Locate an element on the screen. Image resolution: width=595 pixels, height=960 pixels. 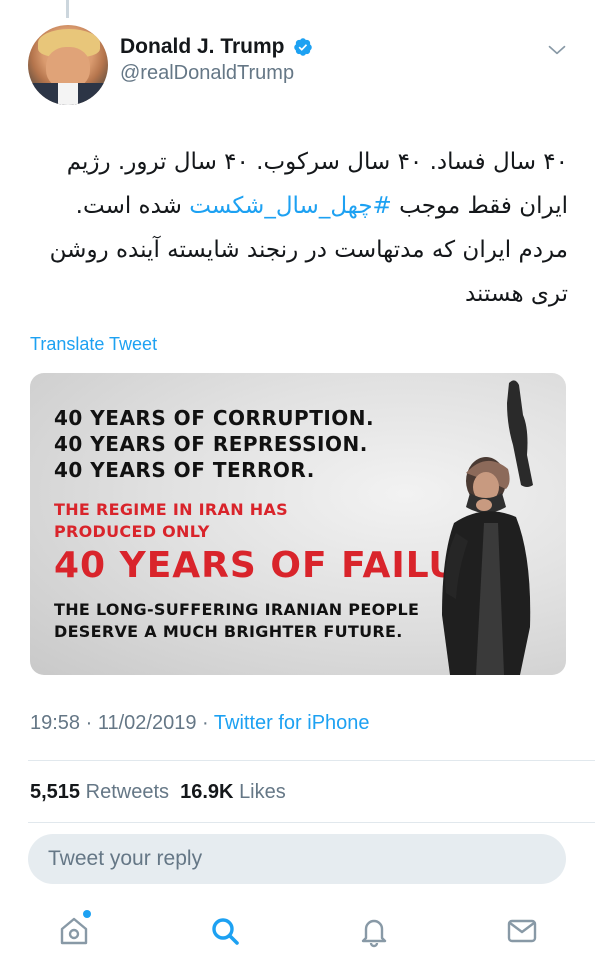
likes-count: 16.9K is located at coordinates (207, 792).